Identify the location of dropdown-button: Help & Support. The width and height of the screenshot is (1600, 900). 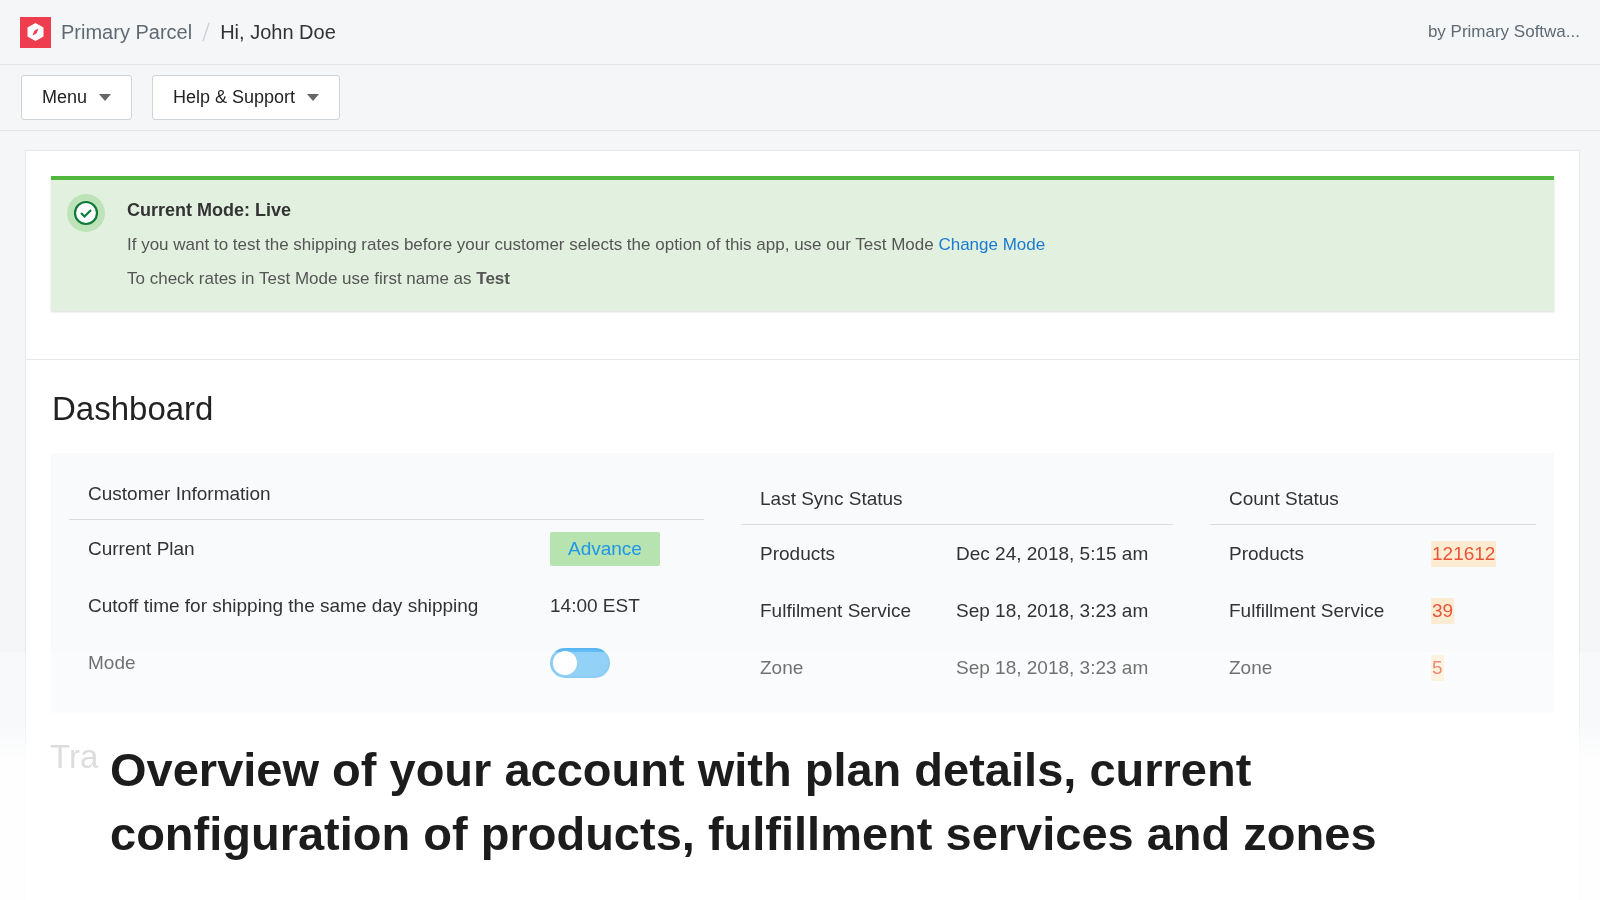
(246, 97).